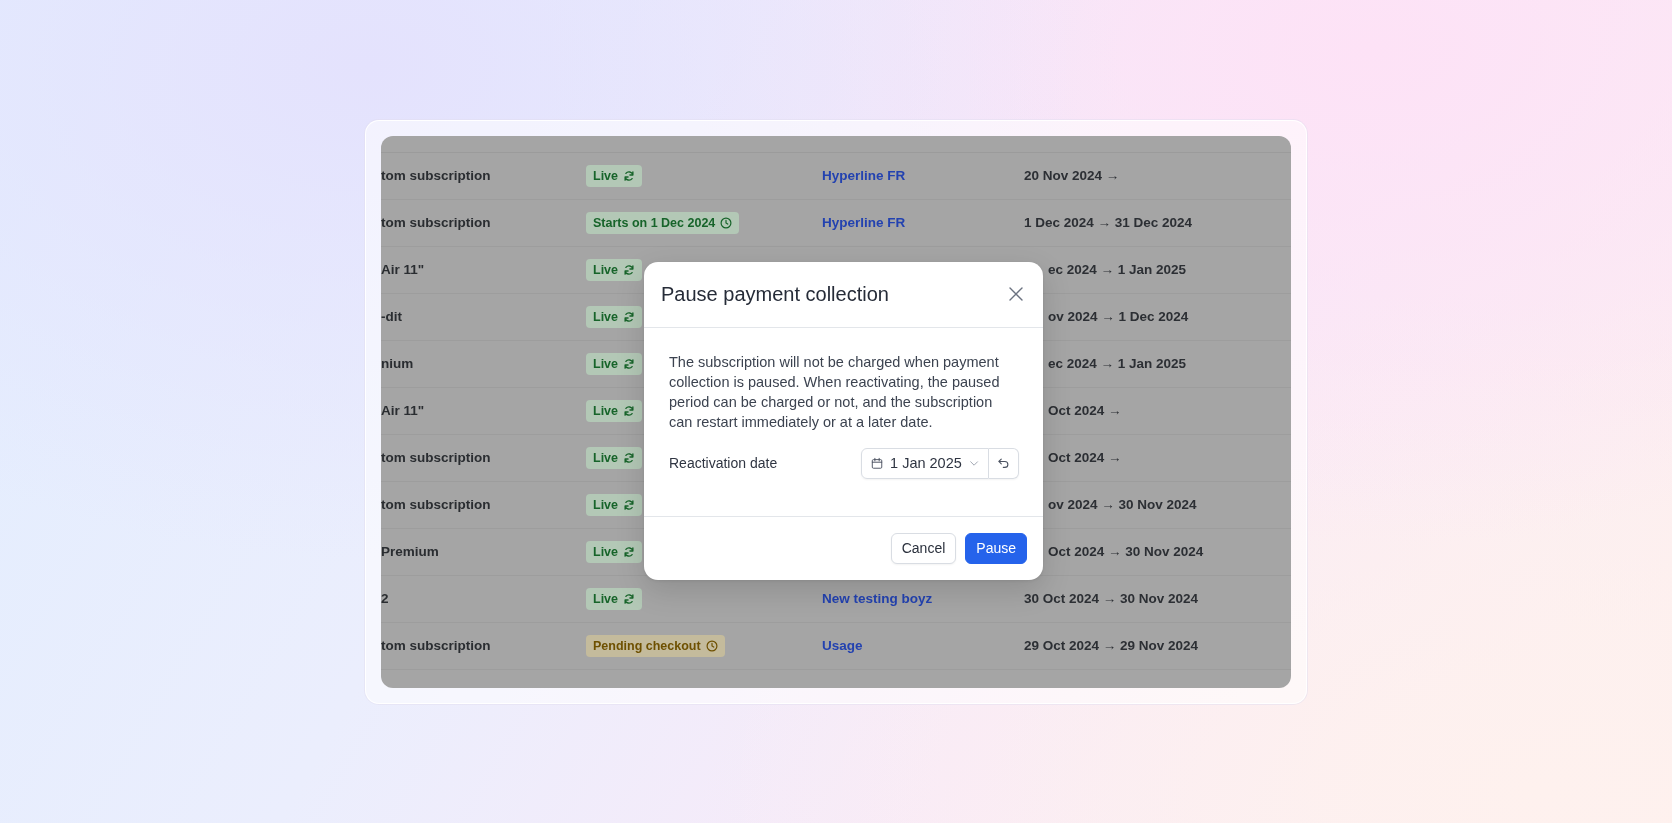 Image resolution: width=1672 pixels, height=823 pixels. I want to click on table-cell: 30 Oct 2024 → 30 Nov 2024, so click(1111, 598).